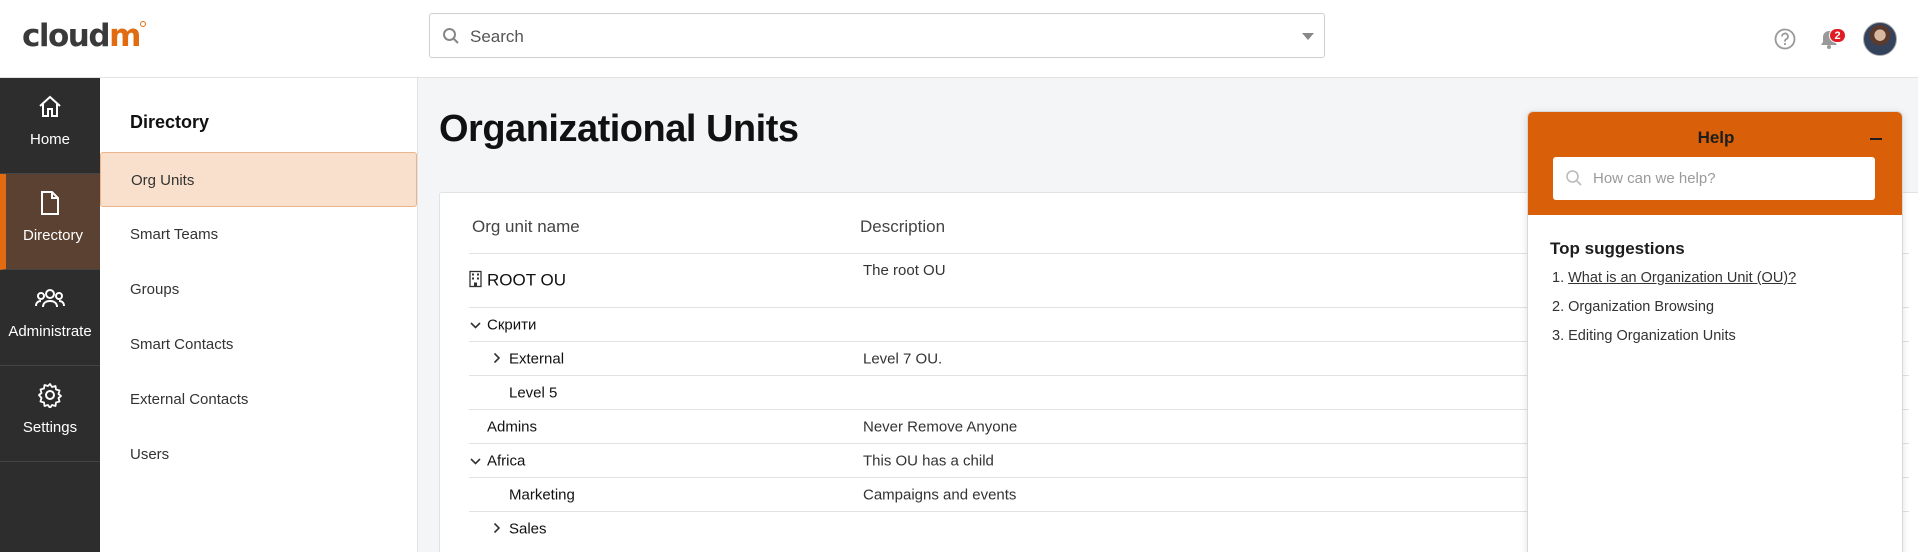 The width and height of the screenshot is (1918, 552). What do you see at coordinates (259, 399) in the screenshot?
I see `subnav-item-external-contacts: External Contacts` at bounding box center [259, 399].